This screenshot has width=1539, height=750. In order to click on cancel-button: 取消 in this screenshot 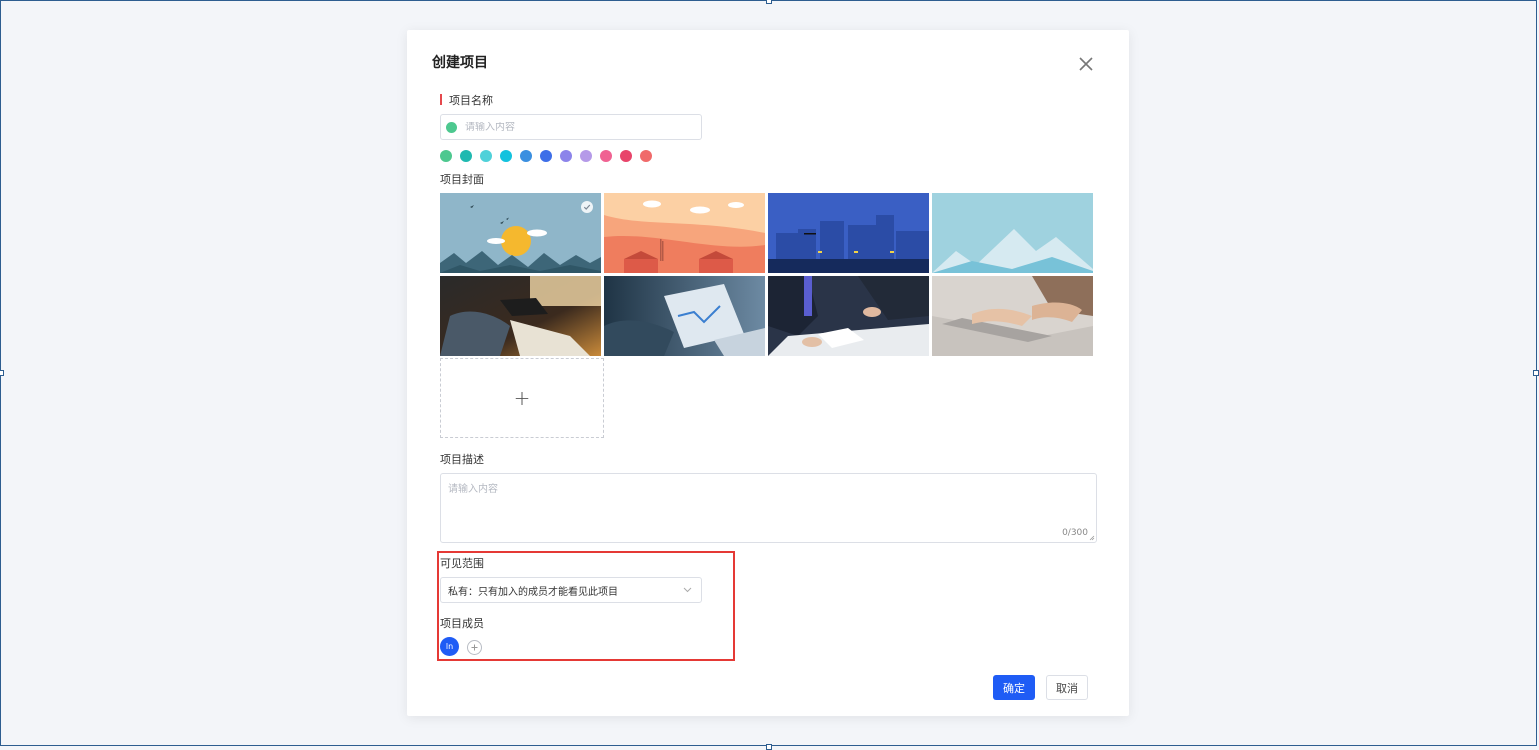, I will do `click(1067, 687)`.